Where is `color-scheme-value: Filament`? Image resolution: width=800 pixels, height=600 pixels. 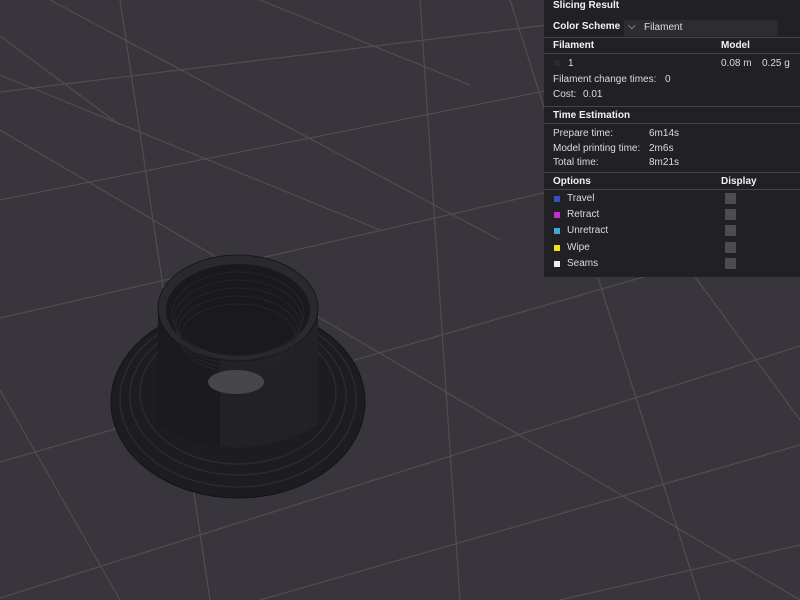 color-scheme-value: Filament is located at coordinates (663, 27).